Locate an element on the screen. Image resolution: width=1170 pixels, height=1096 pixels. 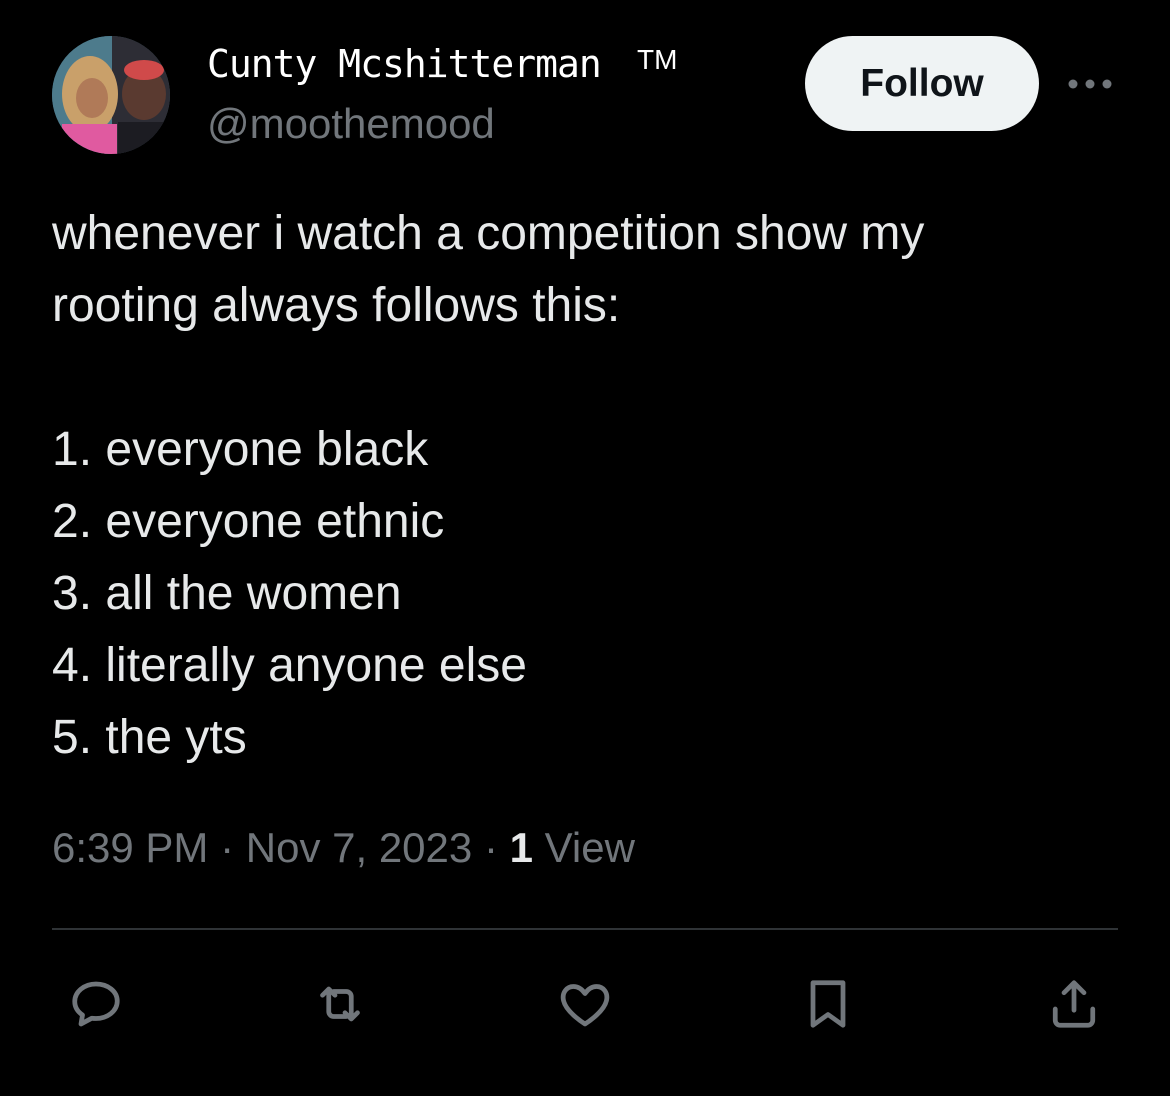
avatar-image is located at coordinates (111, 95).